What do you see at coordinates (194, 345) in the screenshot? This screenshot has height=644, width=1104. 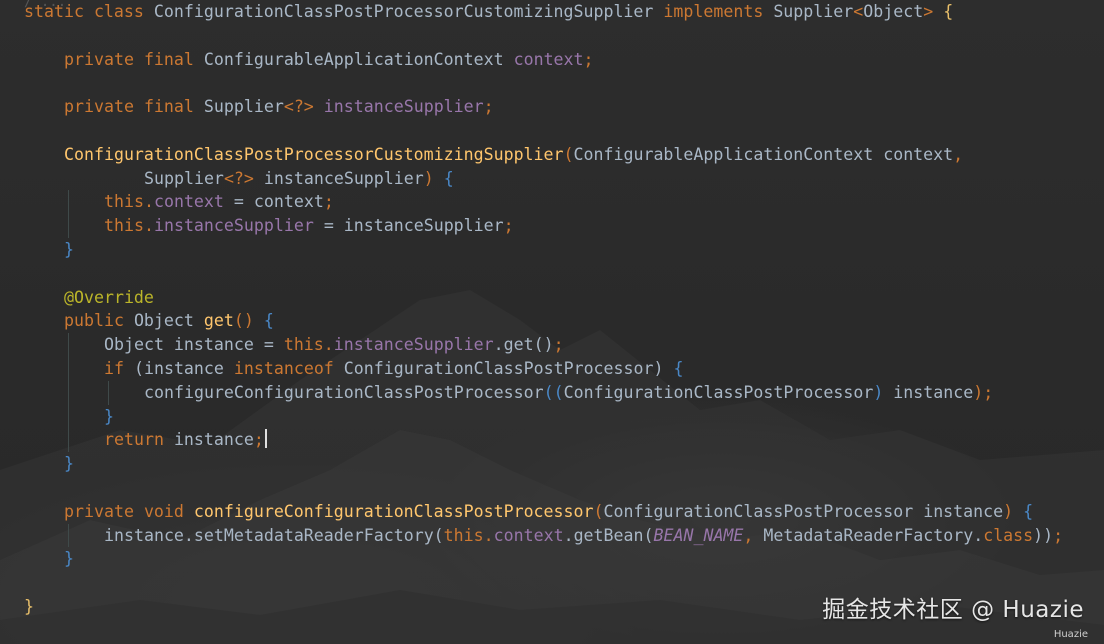 I see `code-token: Object instance =` at bounding box center [194, 345].